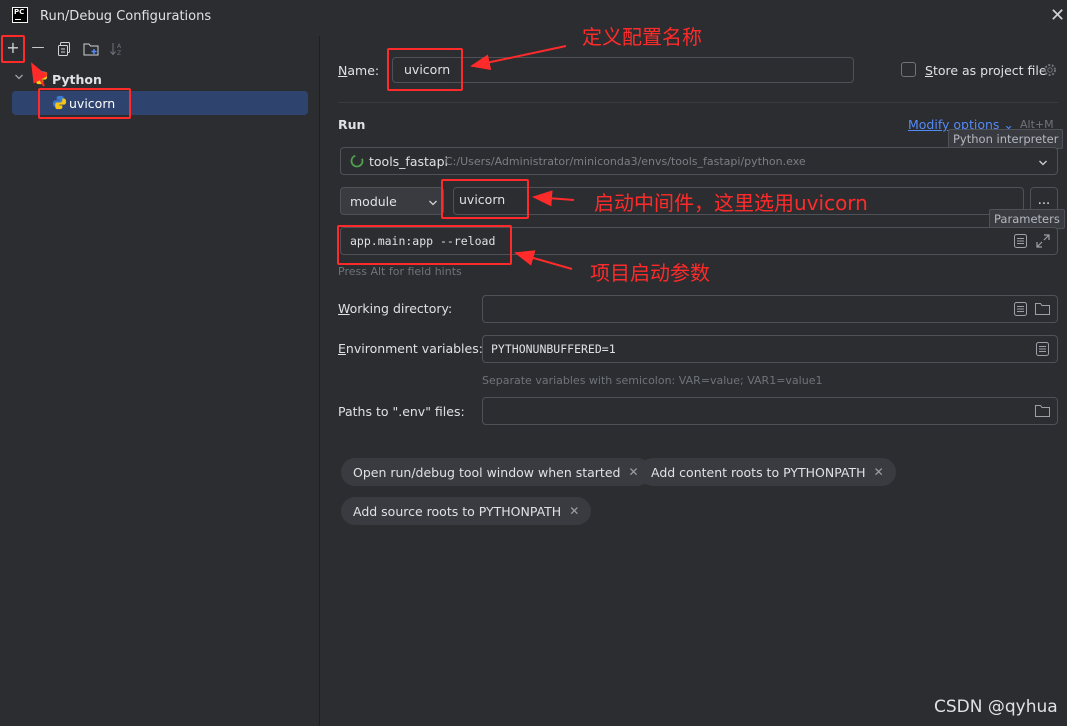  What do you see at coordinates (642, 37) in the screenshot?
I see `annotation-name-note: 定义配置名称` at bounding box center [642, 37].